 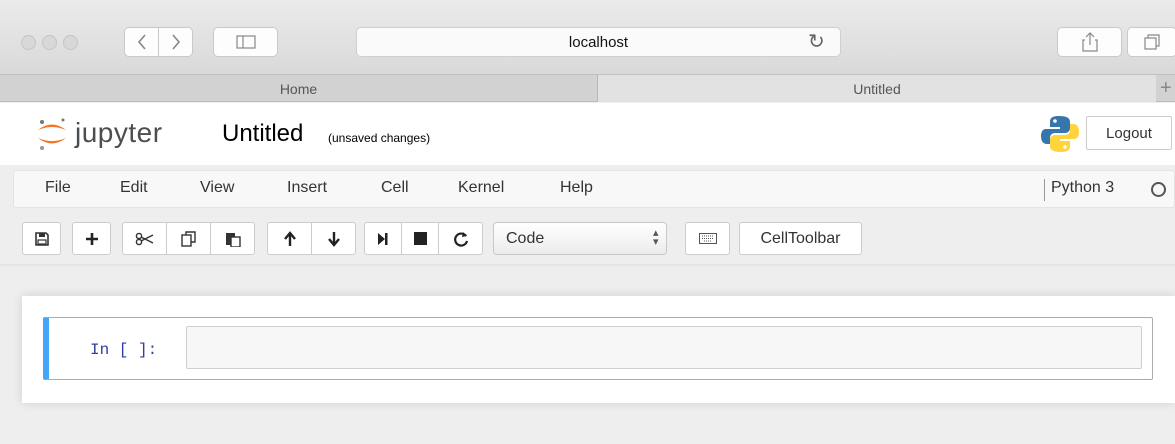 I want to click on cut-button, so click(x=144, y=238).